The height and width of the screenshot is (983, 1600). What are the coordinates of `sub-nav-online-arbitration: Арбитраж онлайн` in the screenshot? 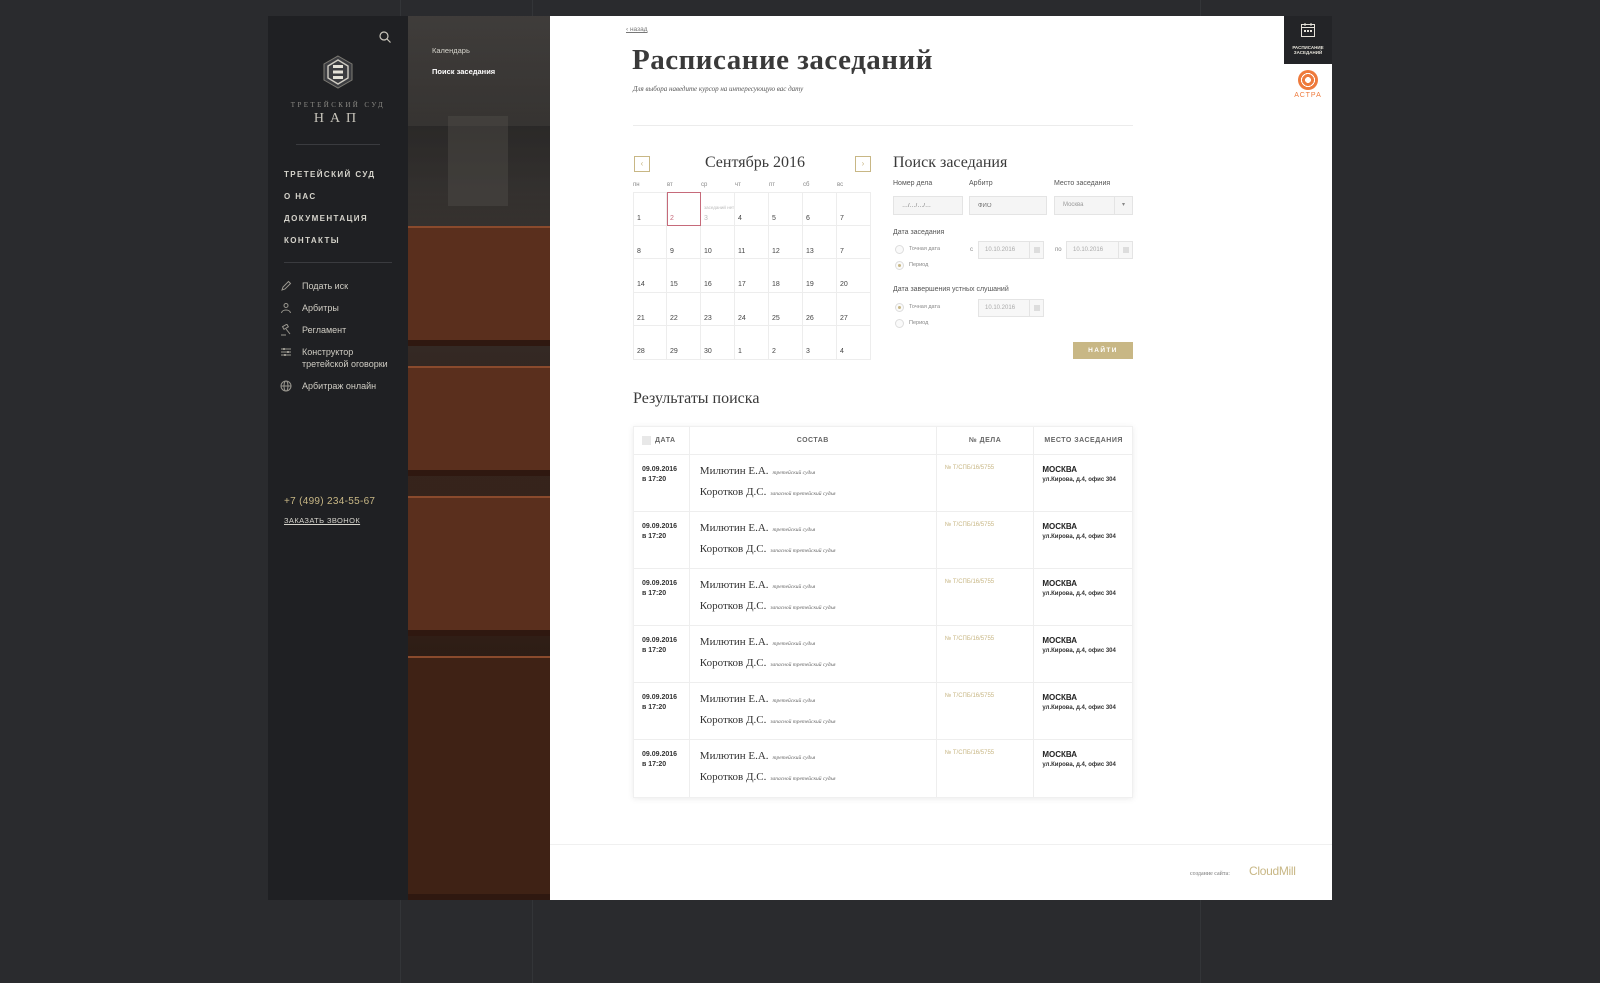 It's located at (340, 386).